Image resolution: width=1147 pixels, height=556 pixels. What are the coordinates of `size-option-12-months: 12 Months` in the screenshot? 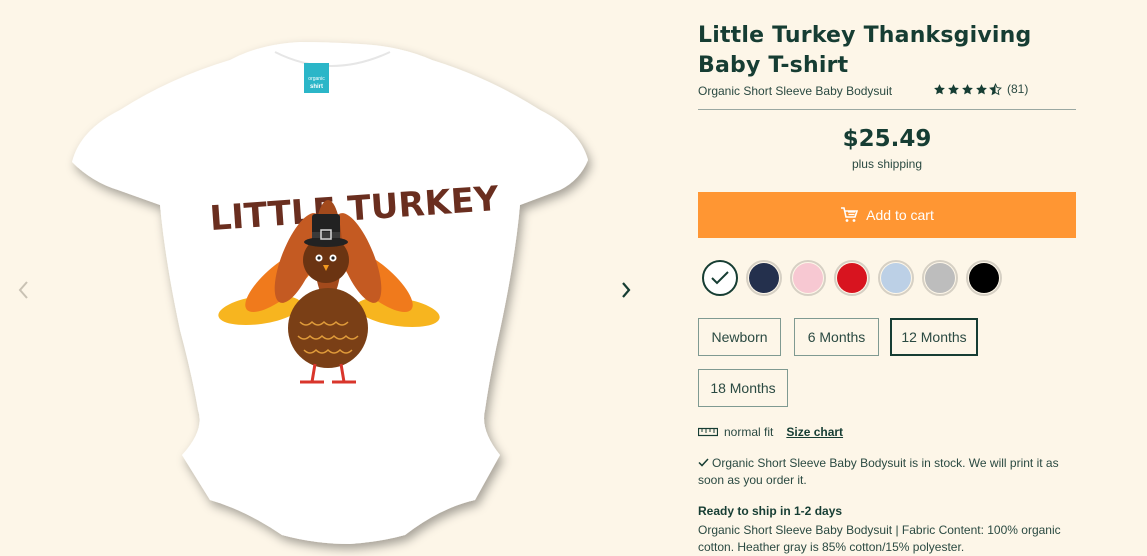 It's located at (934, 337).